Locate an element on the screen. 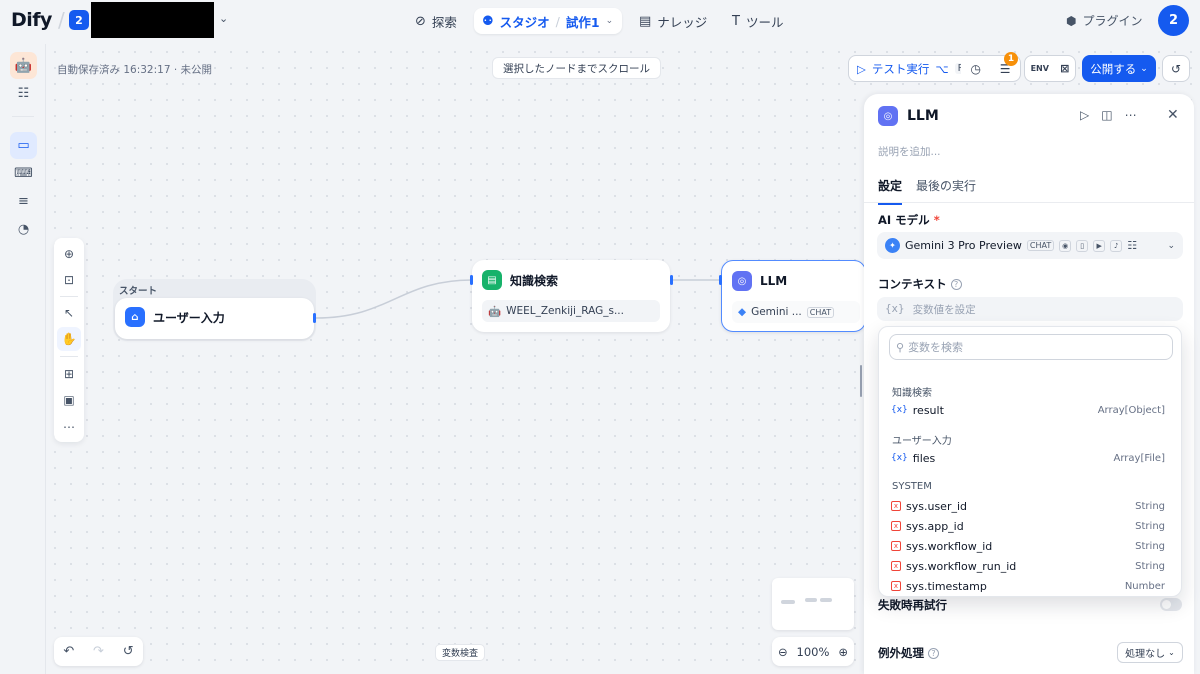  node-title: ◎ LLM is located at coordinates (759, 281).